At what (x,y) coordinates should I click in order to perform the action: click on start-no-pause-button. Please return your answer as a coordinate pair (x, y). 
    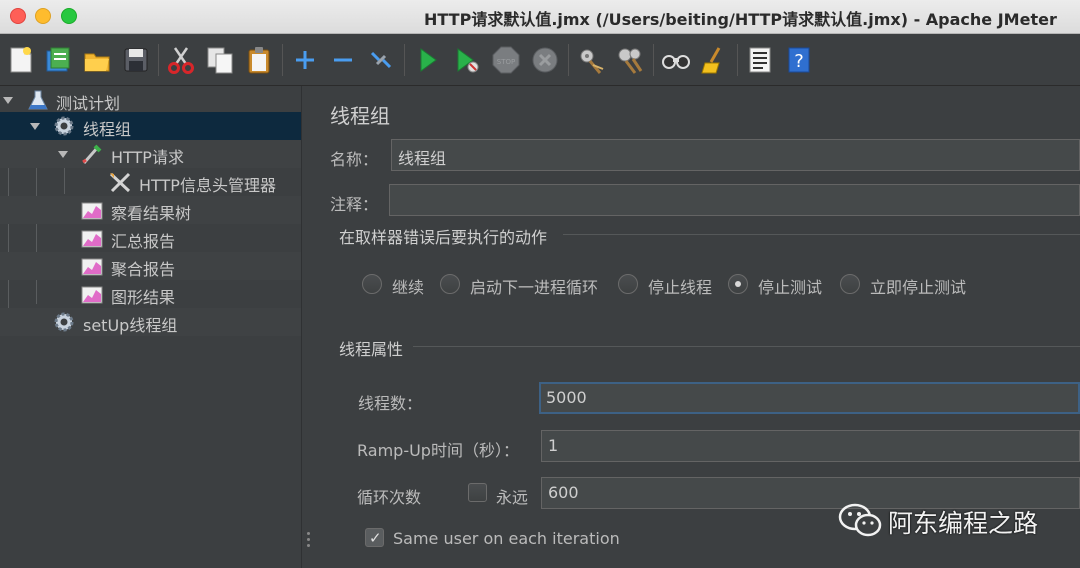
    Looking at the image, I should click on (467, 60).